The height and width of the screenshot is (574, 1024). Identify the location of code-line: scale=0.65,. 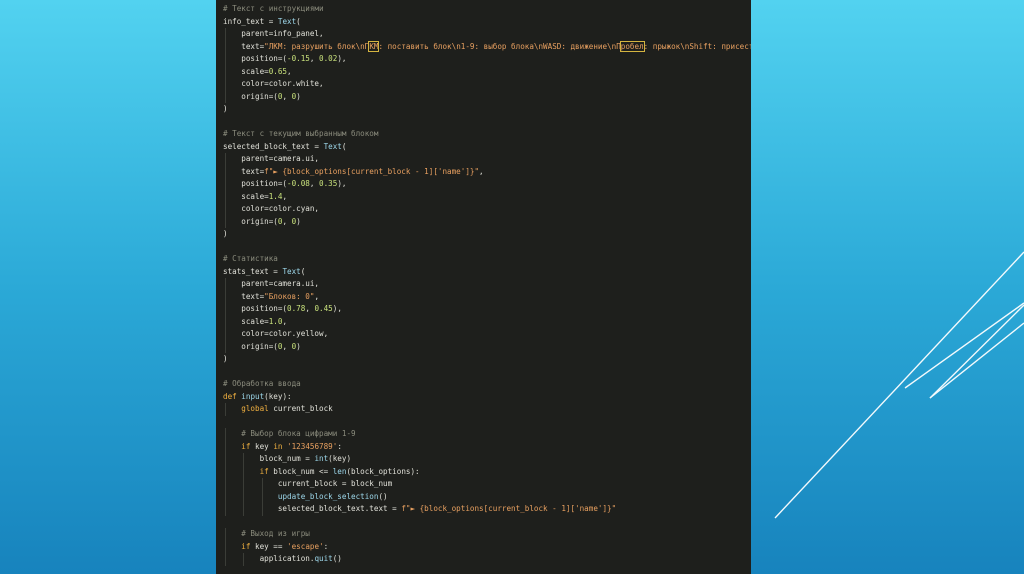
(487, 71).